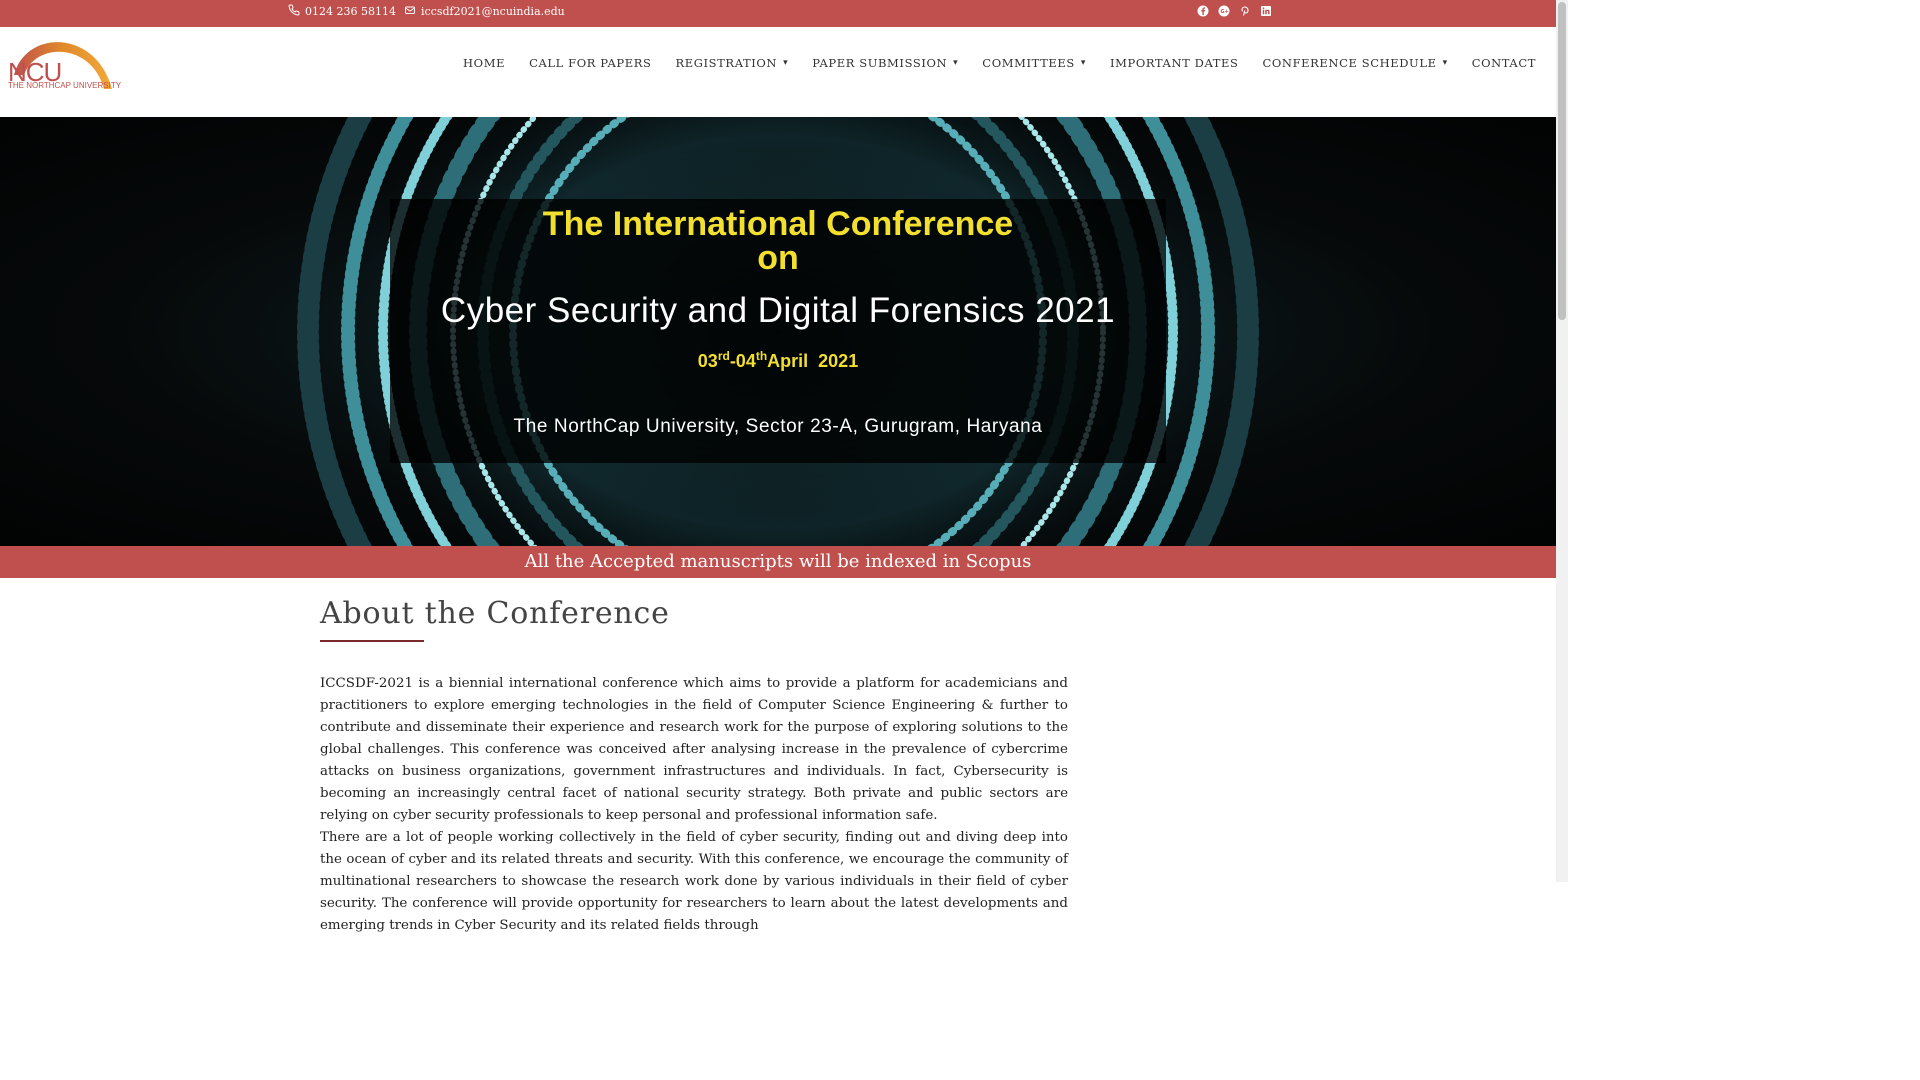 This screenshot has height=1080, width=1920. I want to click on nav-item-home: HOME, so click(484, 63).